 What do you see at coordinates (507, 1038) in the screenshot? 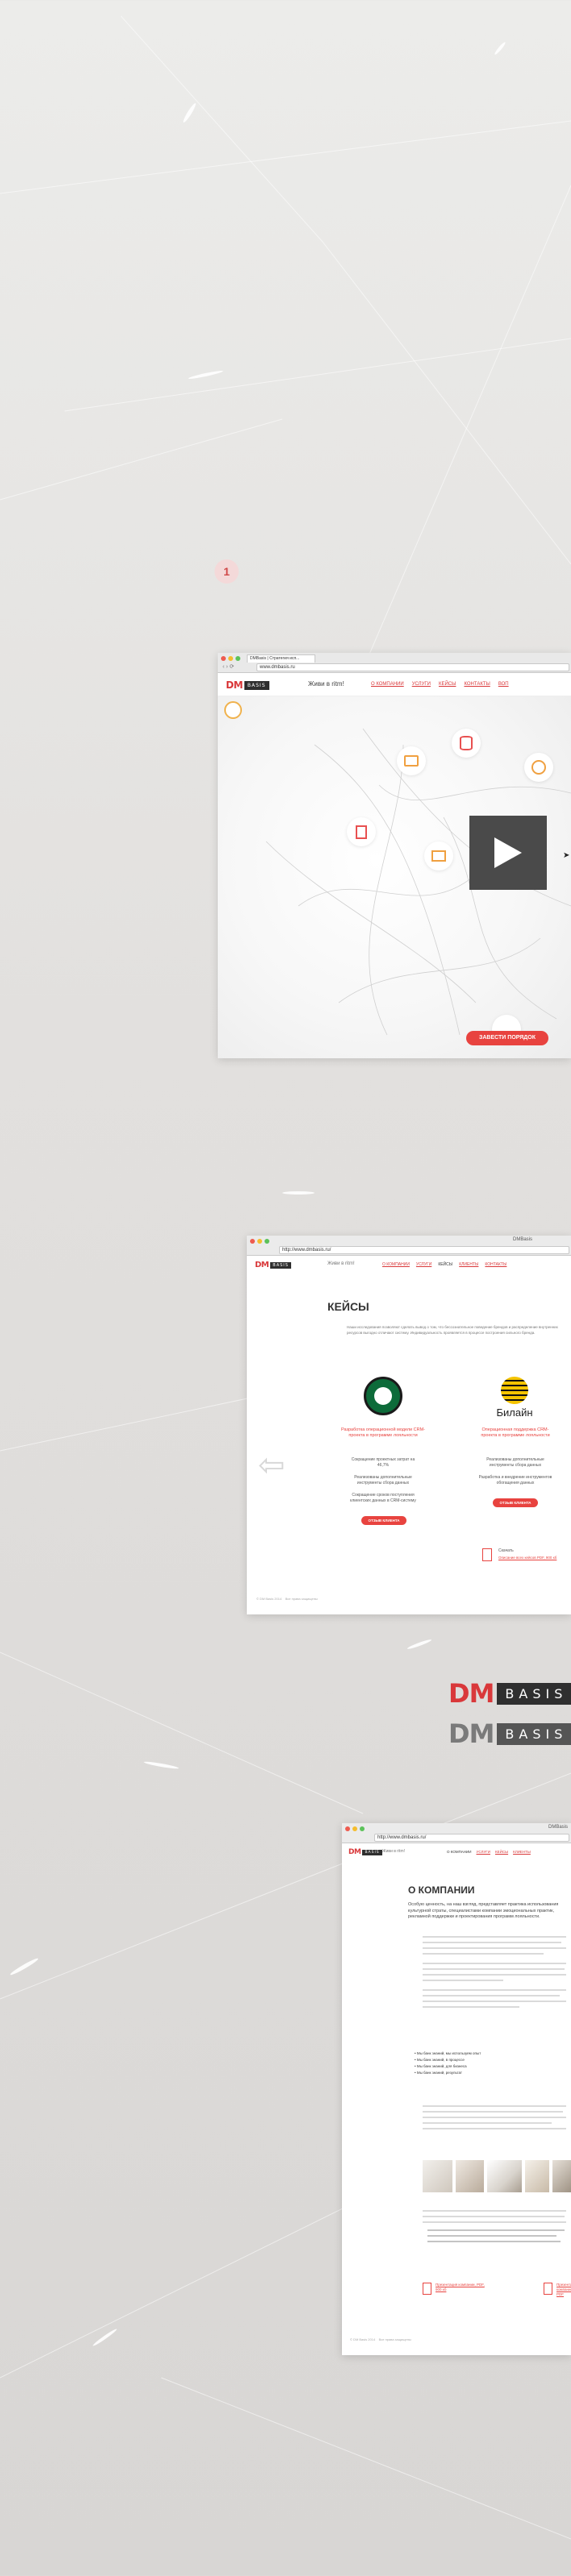
I see `order-button: ЗАВЕСТИ ПОРЯДОК` at bounding box center [507, 1038].